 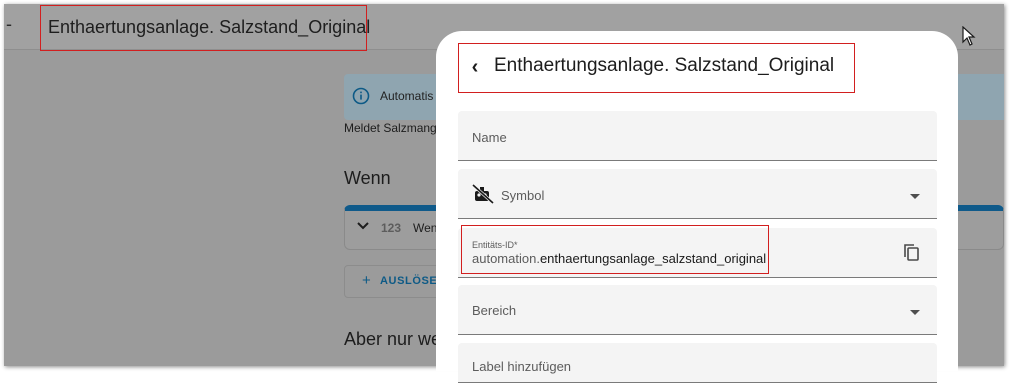 What do you see at coordinates (522, 366) in the screenshot?
I see `labels-field-placeholder: Label hinzufügen` at bounding box center [522, 366].